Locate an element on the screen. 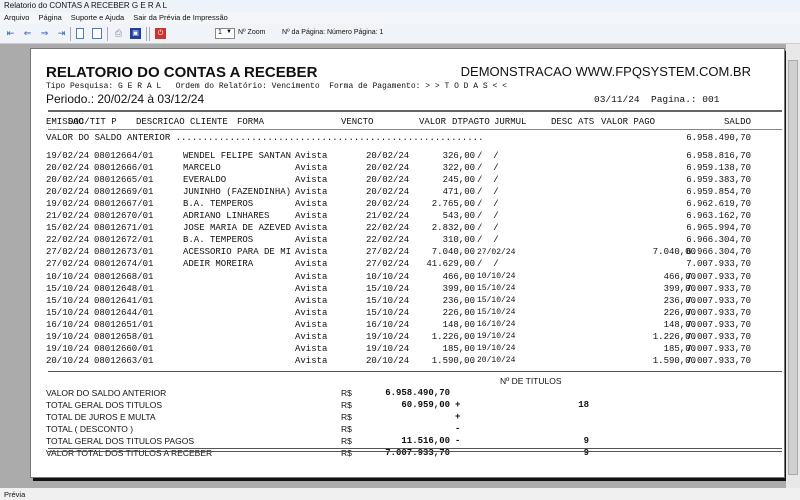 The width and height of the screenshot is (800, 500). cell-doc: 08012666/01 is located at coordinates (124, 168).